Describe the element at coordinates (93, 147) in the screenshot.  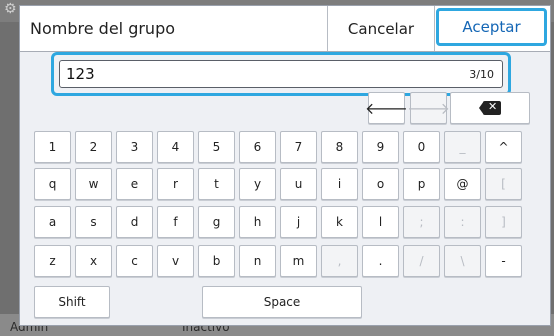
I see `keyboard-key: 2` at that location.